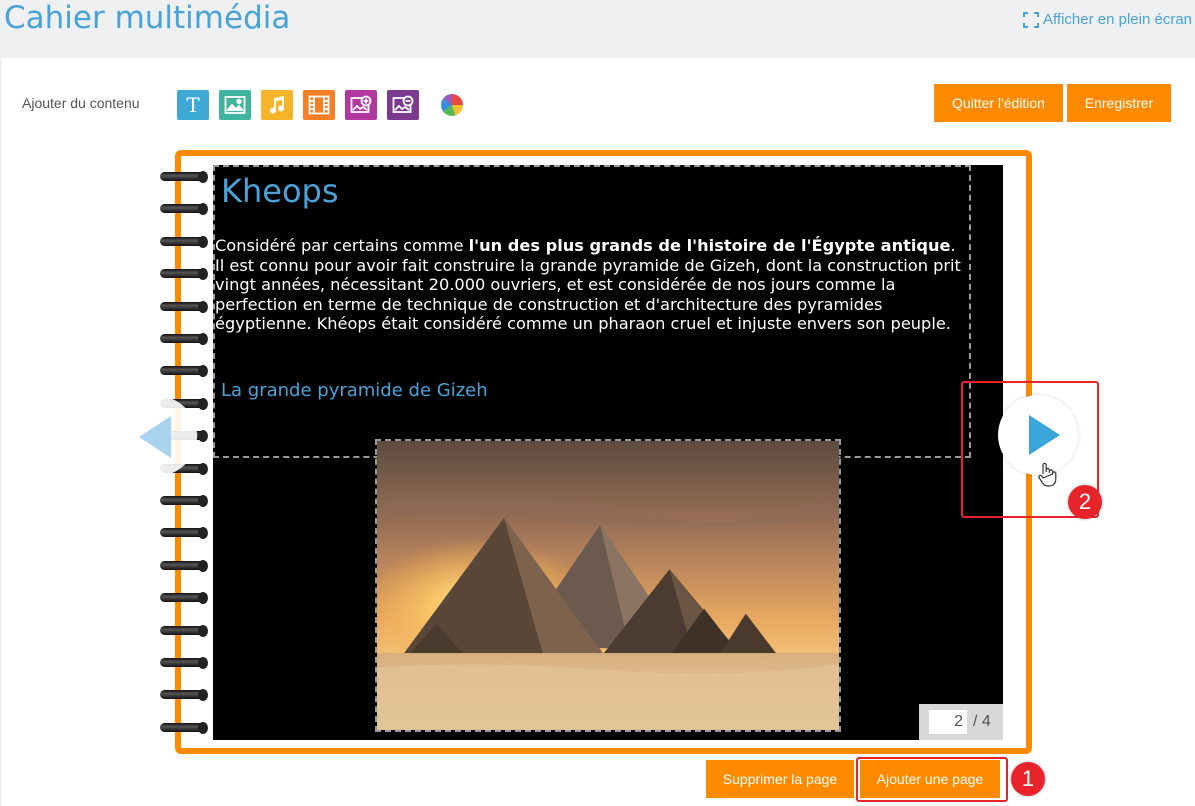 The height and width of the screenshot is (806, 1195). I want to click on page-subheading: La grande pyramide de Gizeh, so click(354, 390).